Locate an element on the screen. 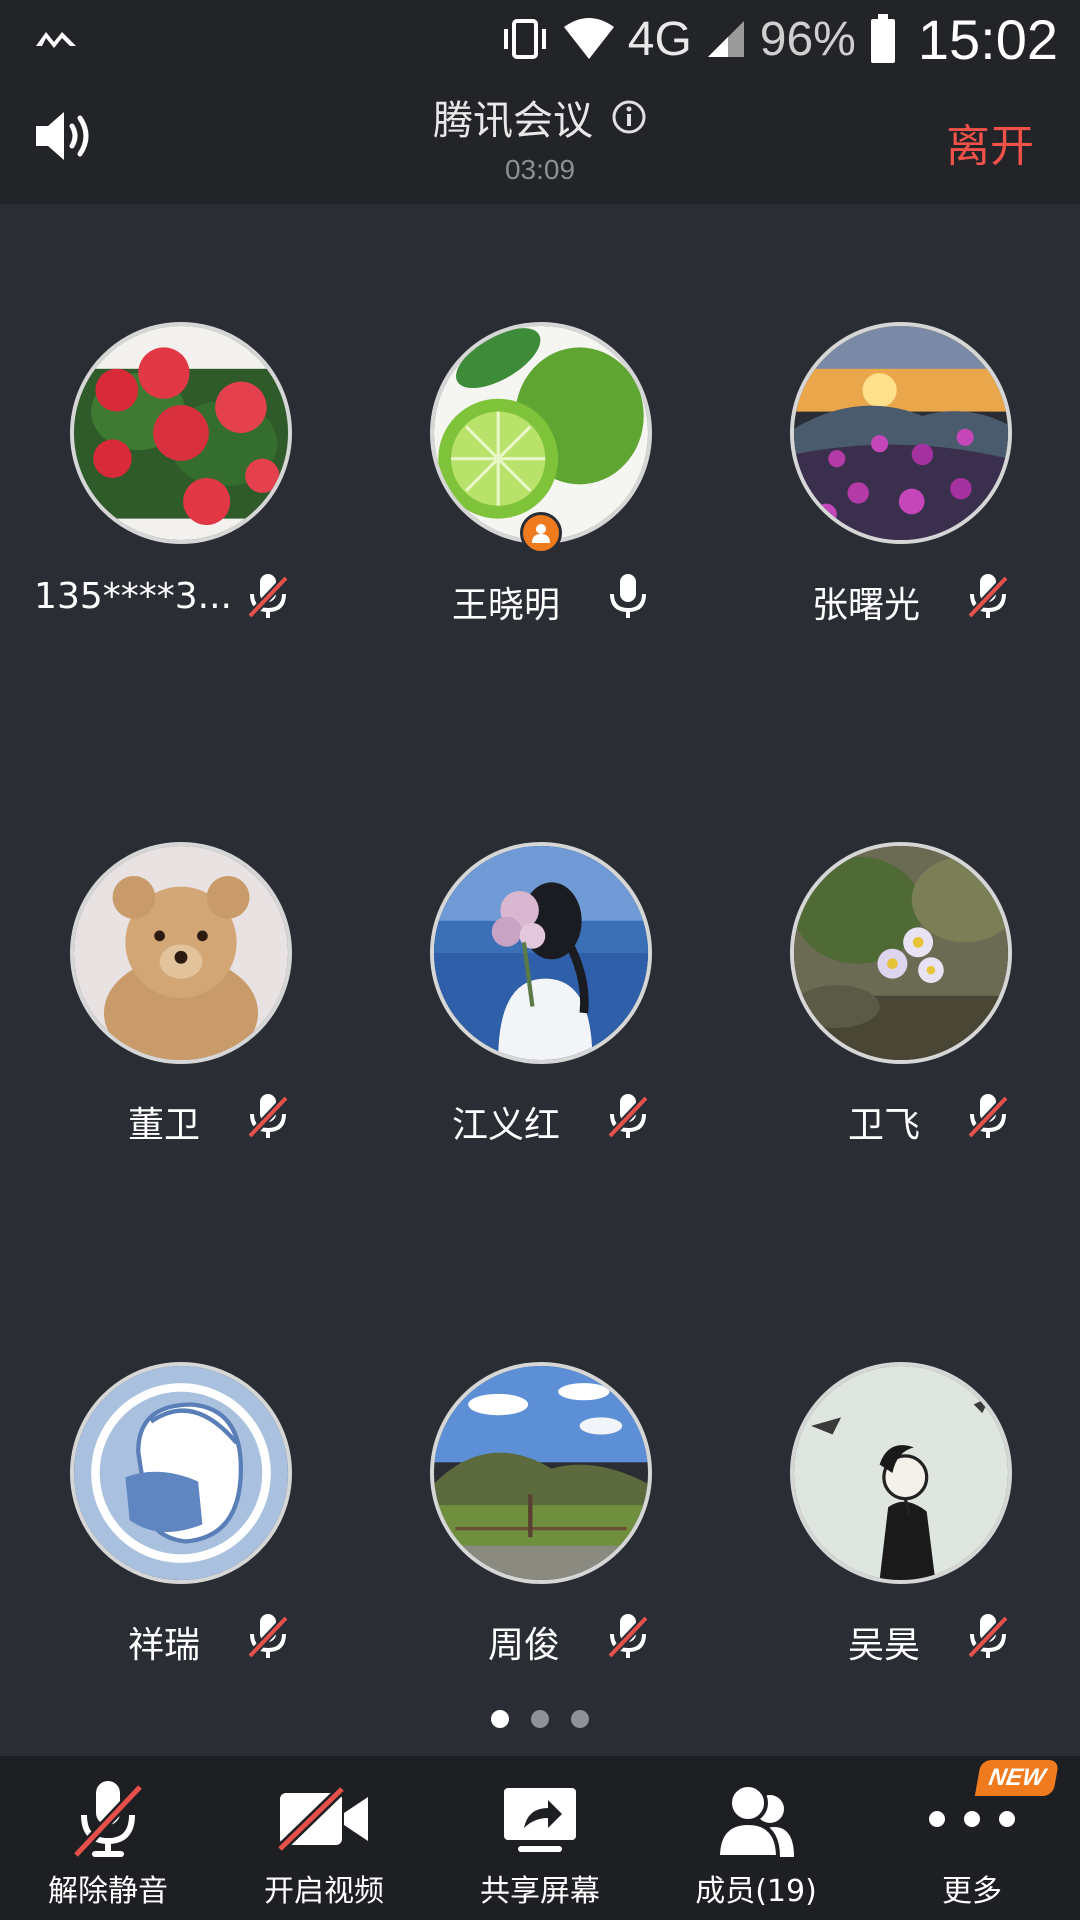 Image resolution: width=1080 pixels, height=1920 pixels. participant-tile: 王晓明 is located at coordinates (540, 482).